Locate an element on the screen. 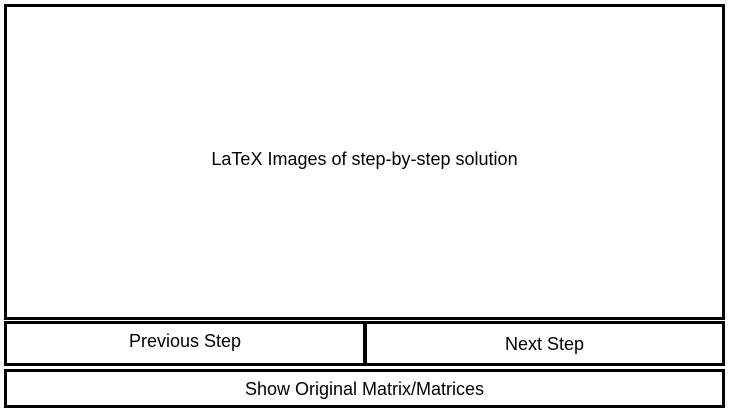 The image size is (729, 411). next-step-button: Next Step is located at coordinates (544, 343).